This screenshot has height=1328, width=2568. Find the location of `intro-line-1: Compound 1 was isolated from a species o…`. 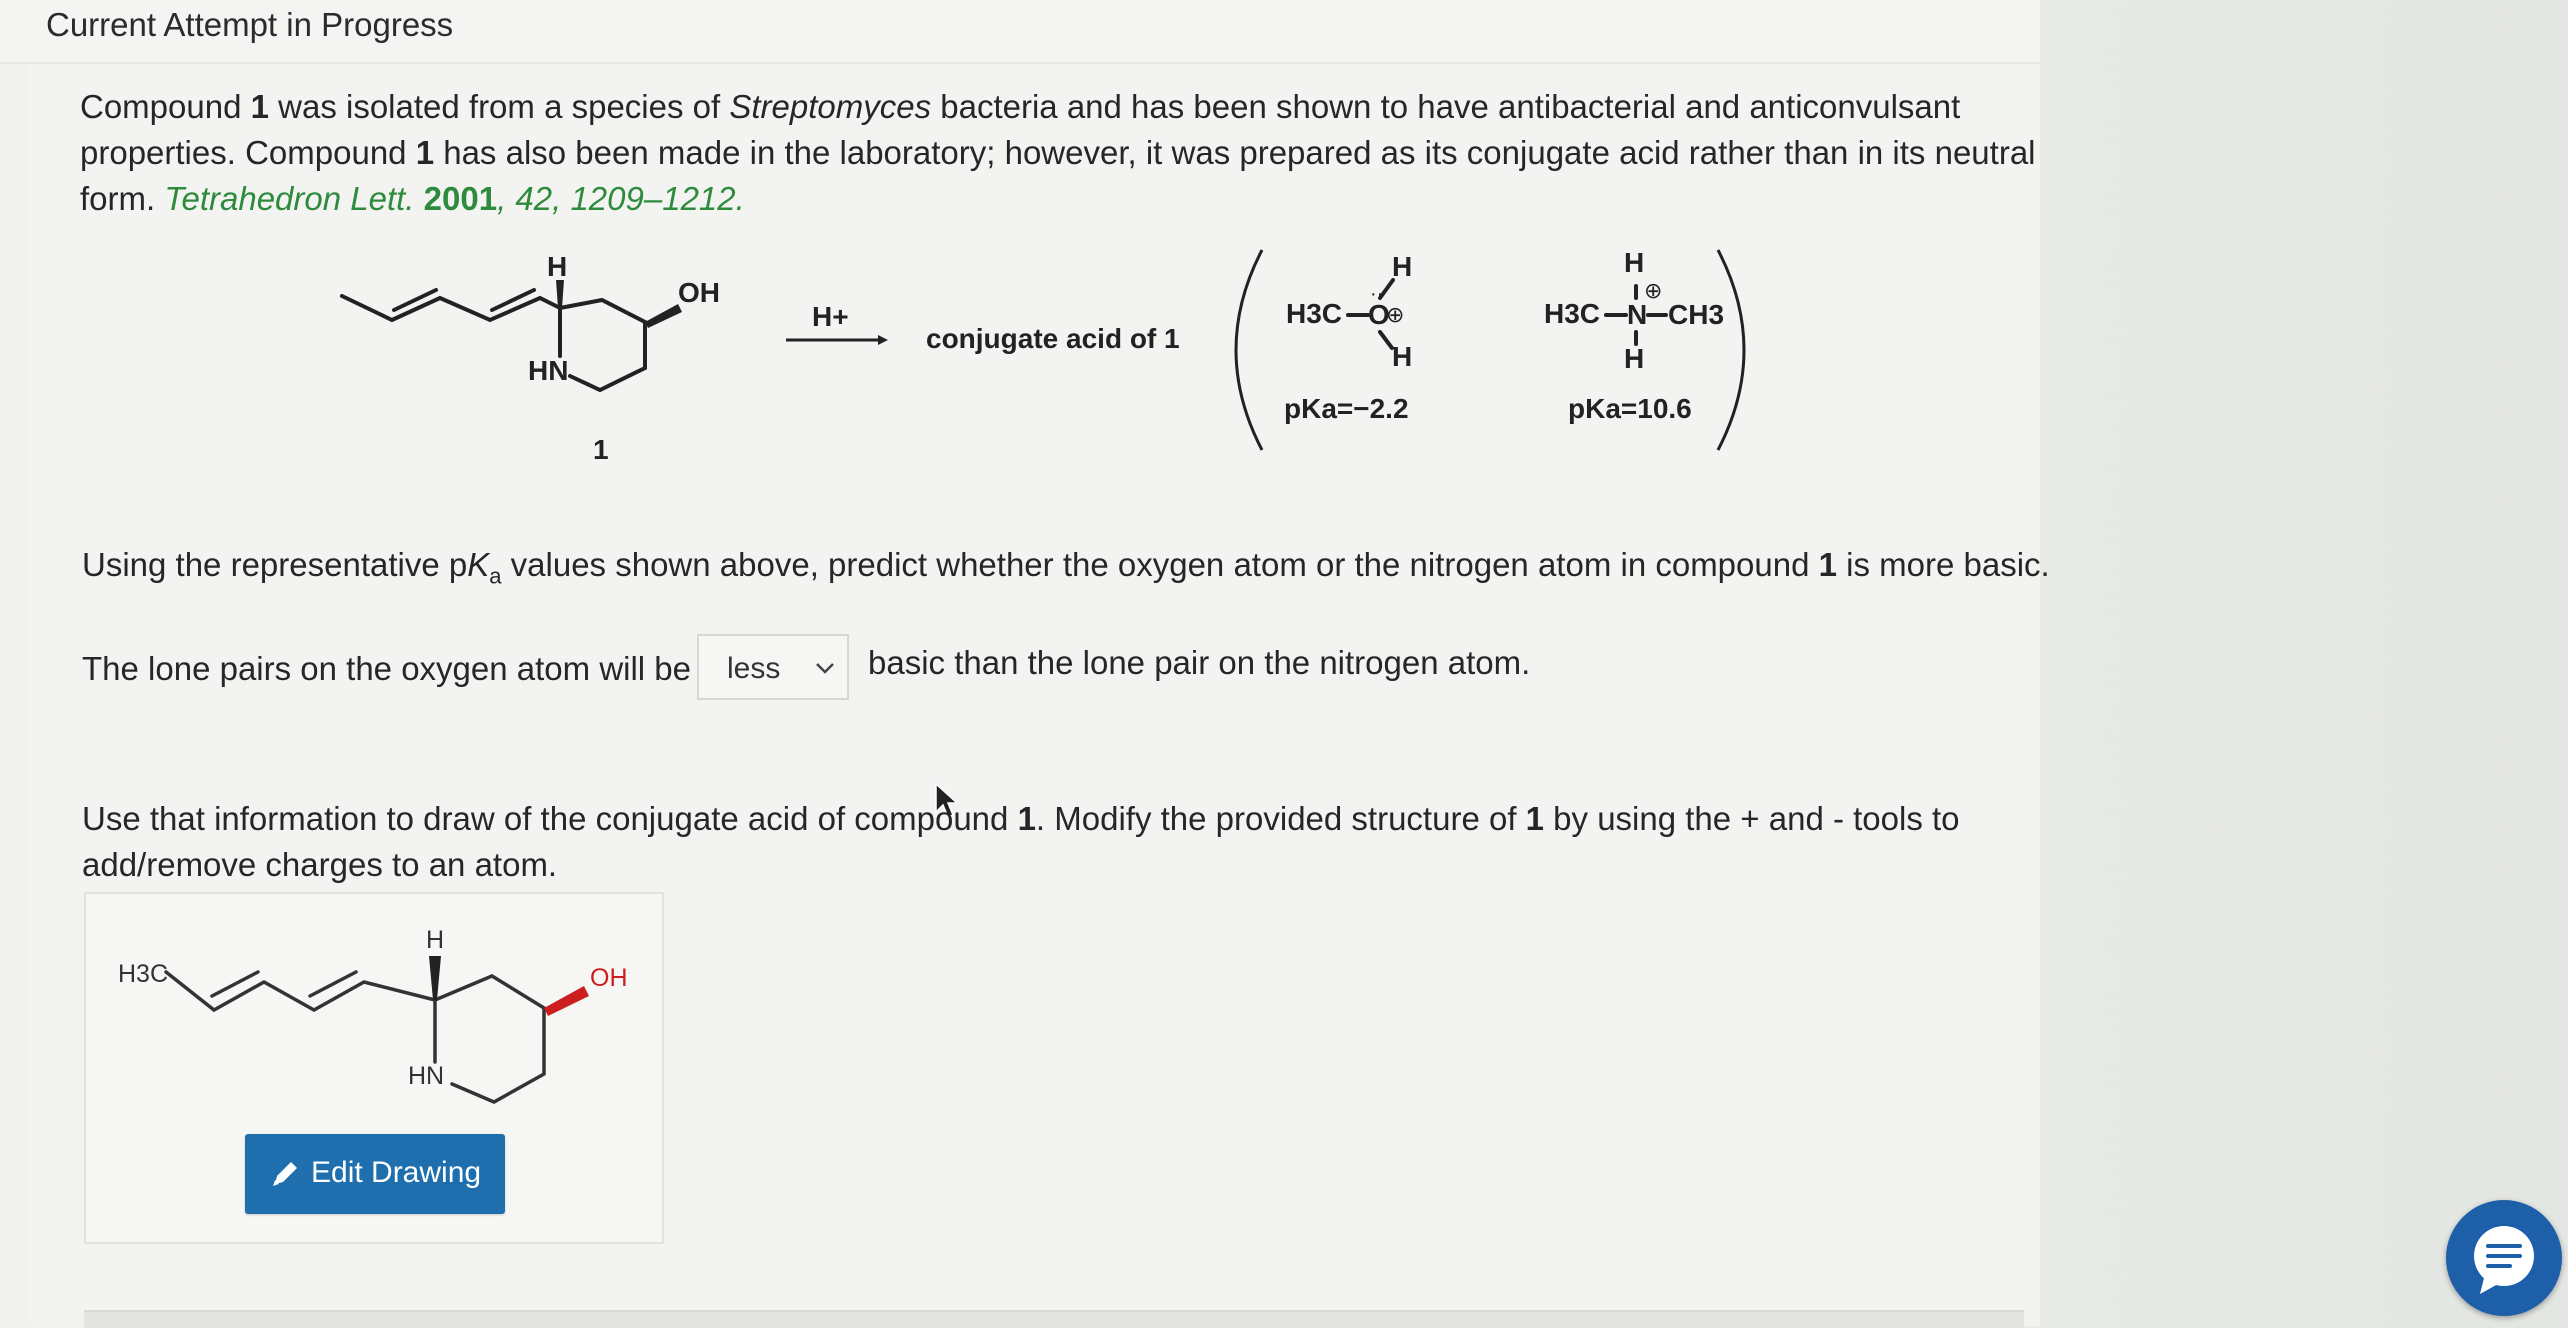

intro-line-1: Compound 1 was isolated from a species o… is located at coordinates (1020, 106).